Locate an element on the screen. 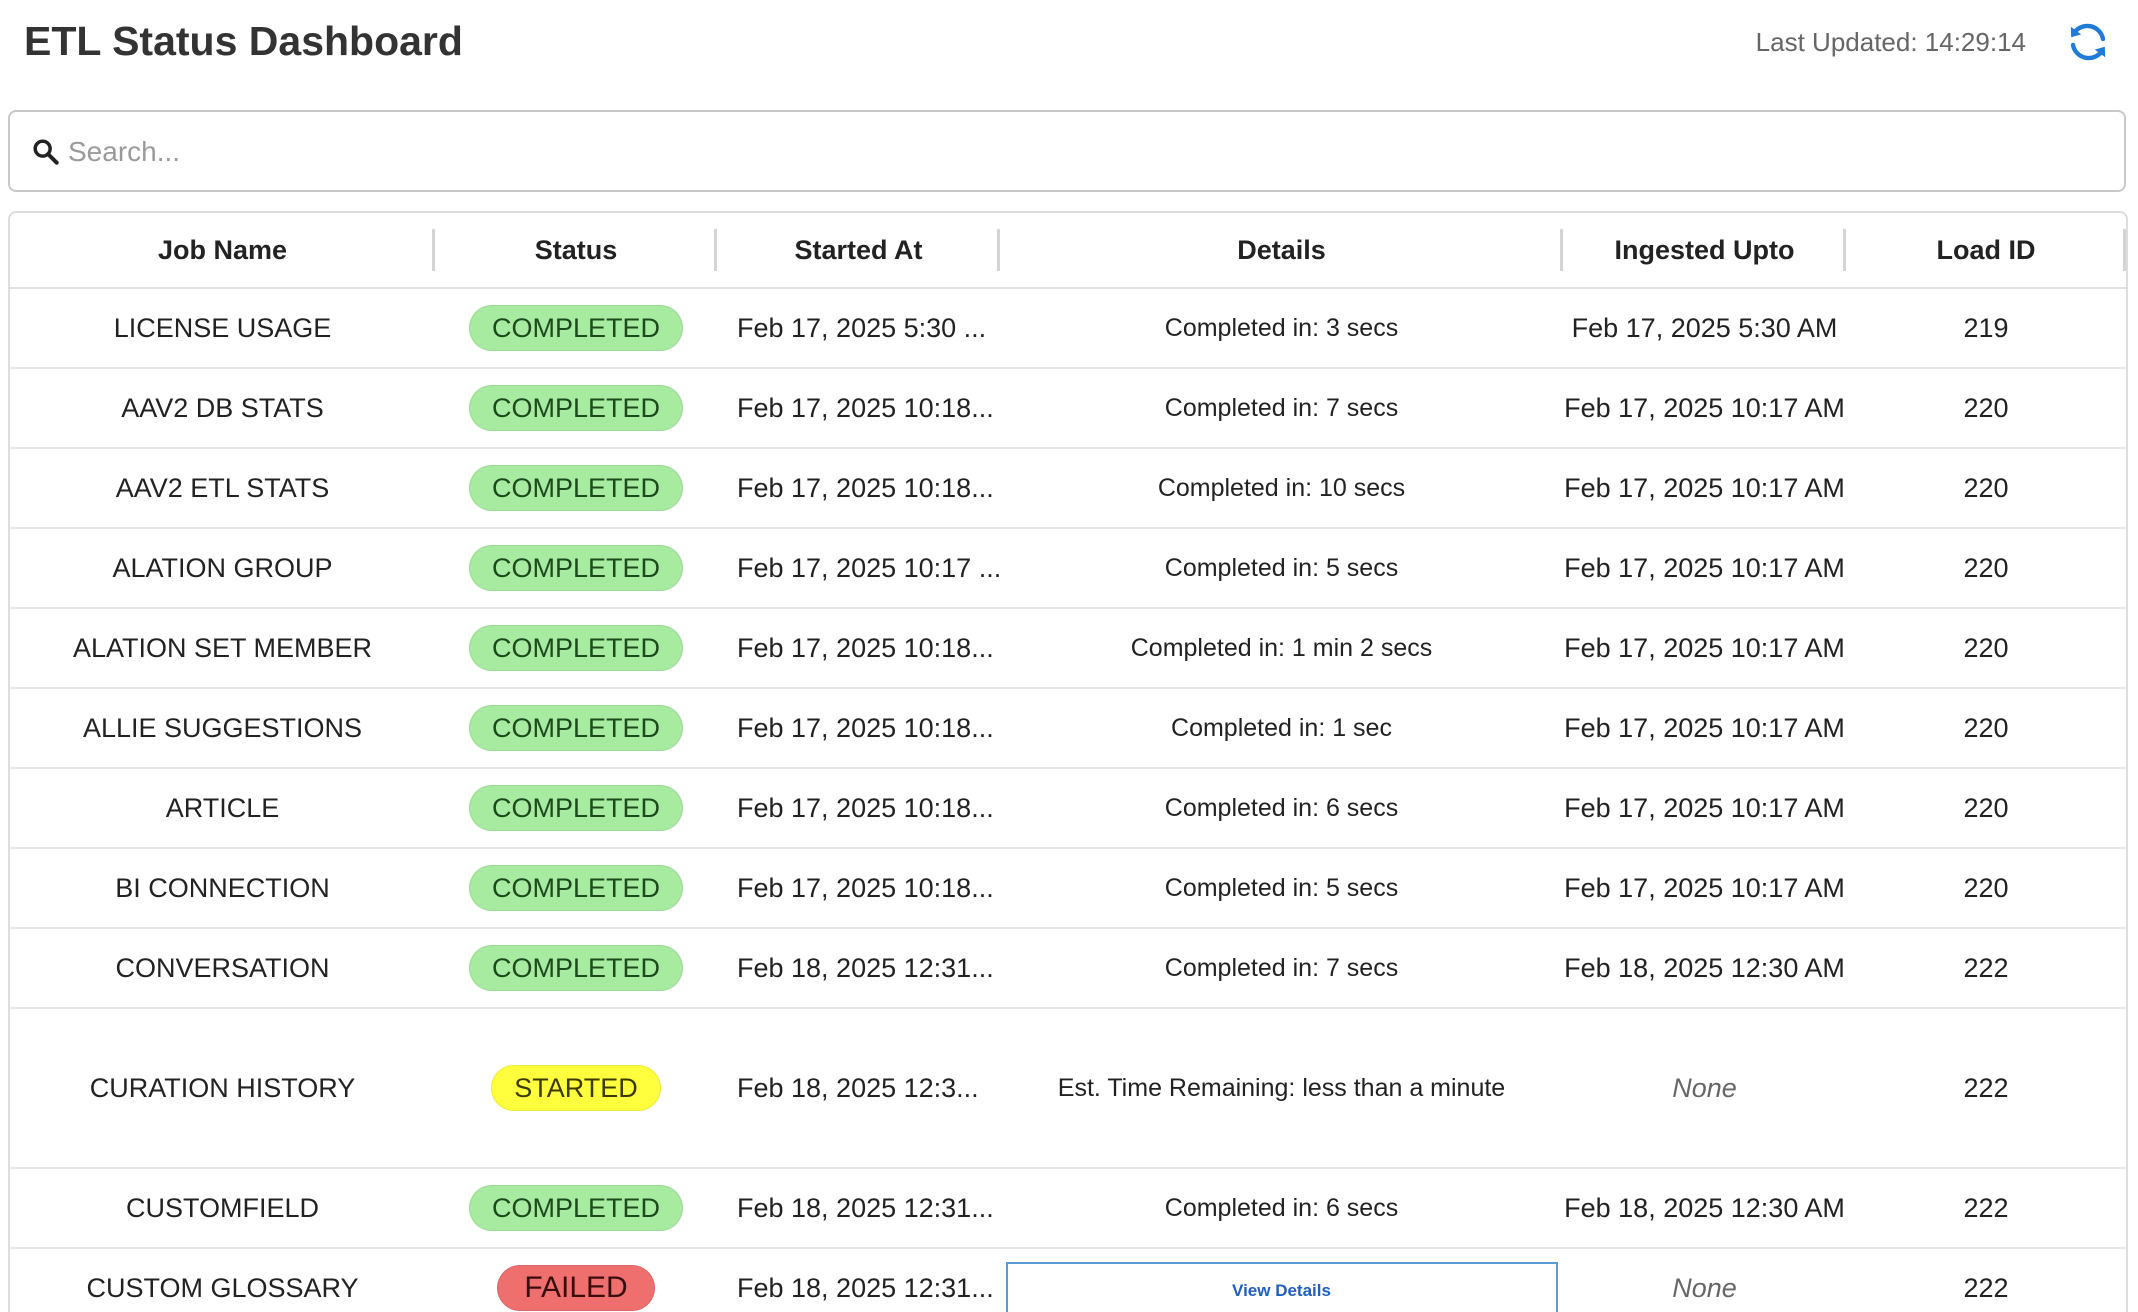 The width and height of the screenshot is (2138, 1312). view-details-button: View Details is located at coordinates (1281, 1287).